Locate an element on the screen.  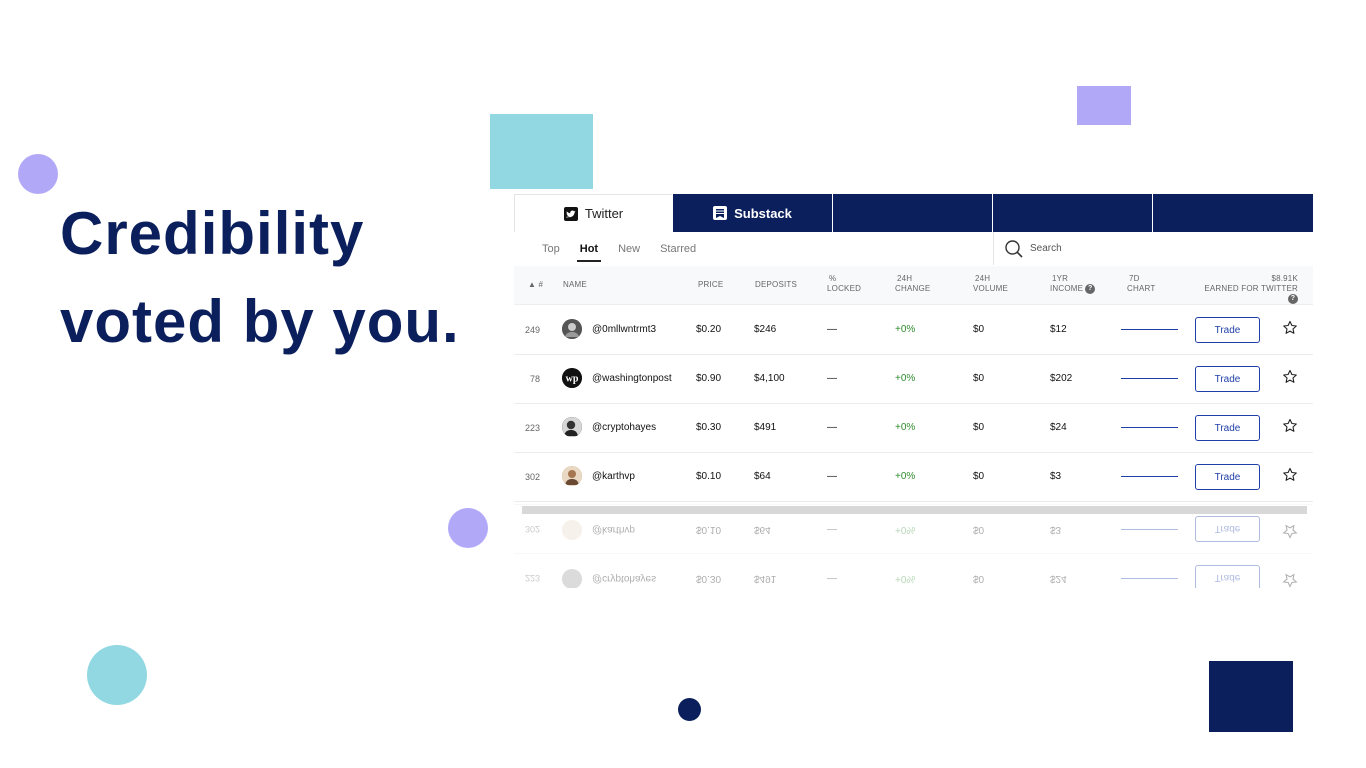
search-icon is located at coordinates (1014, 248).